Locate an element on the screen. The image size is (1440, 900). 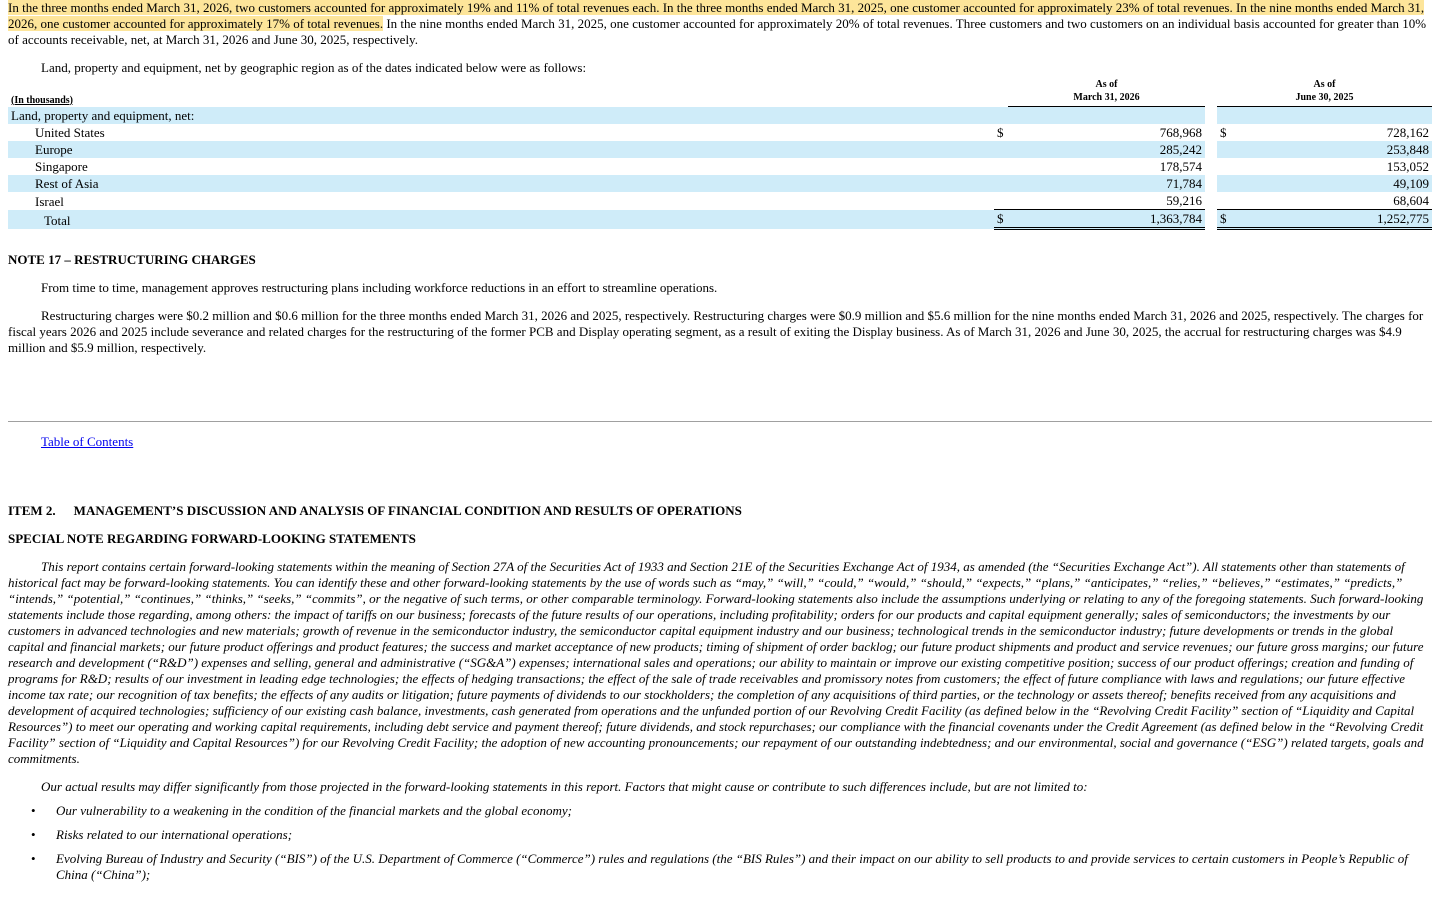
value-march-2026: 71,784 is located at coordinates (1106, 183).